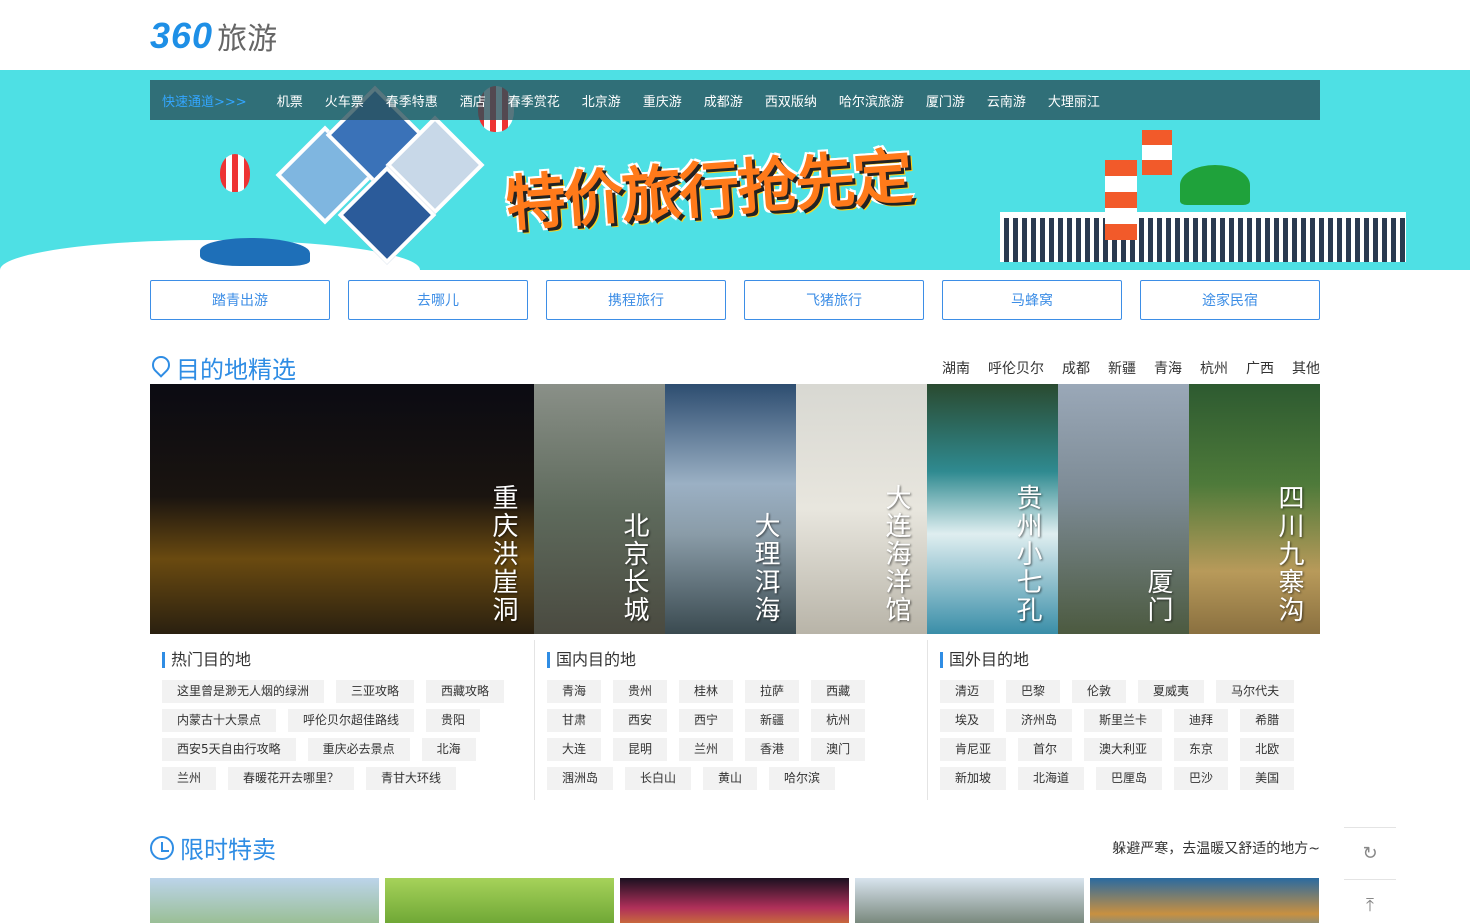  I want to click on destination-tag: 青海, so click(574, 691).